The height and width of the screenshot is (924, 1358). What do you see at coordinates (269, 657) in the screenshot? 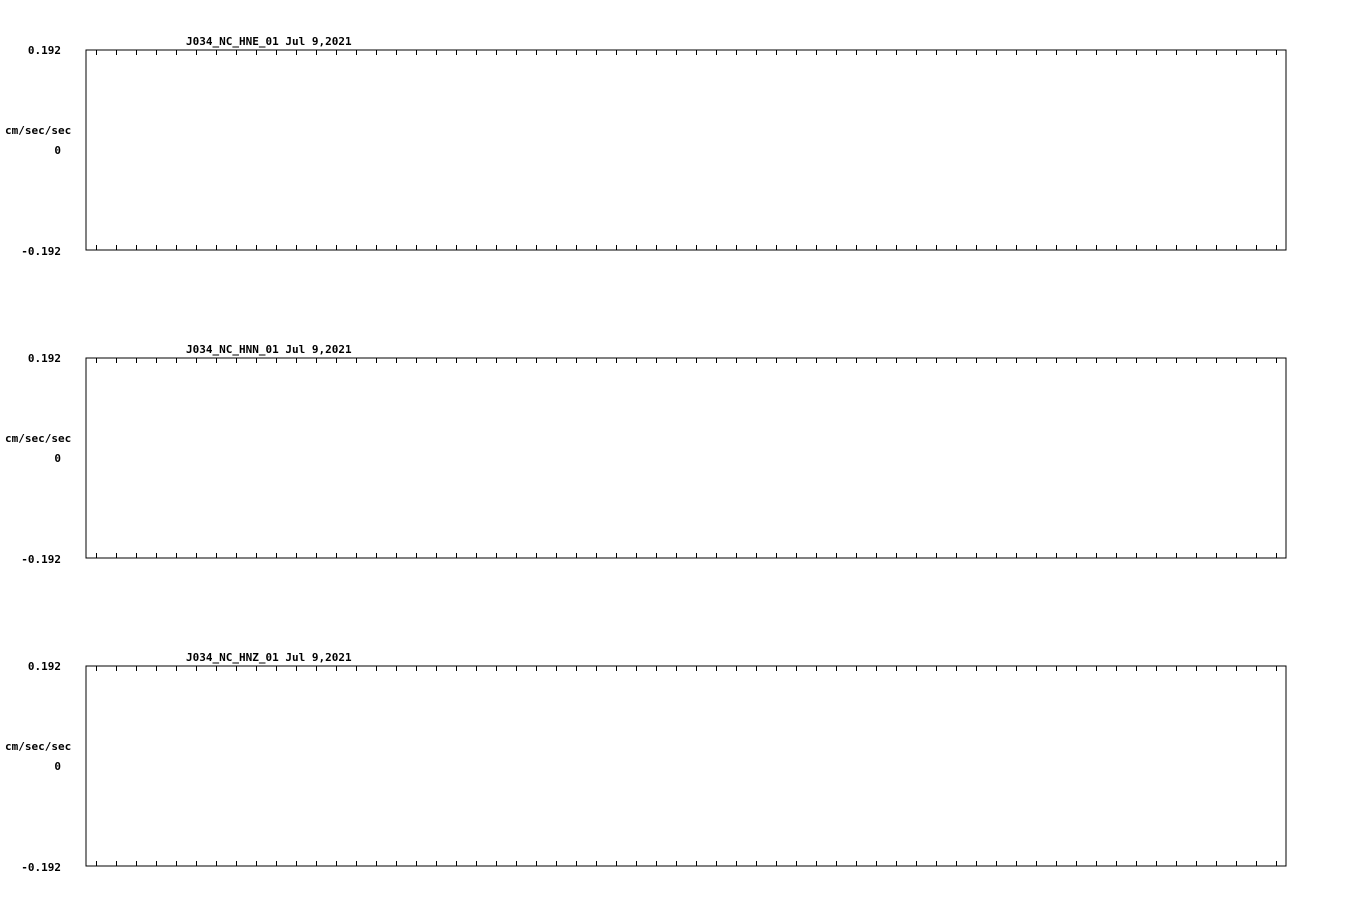
I see `chart-title: J034_NC_HNZ_01 Jul 9,2021` at bounding box center [269, 657].